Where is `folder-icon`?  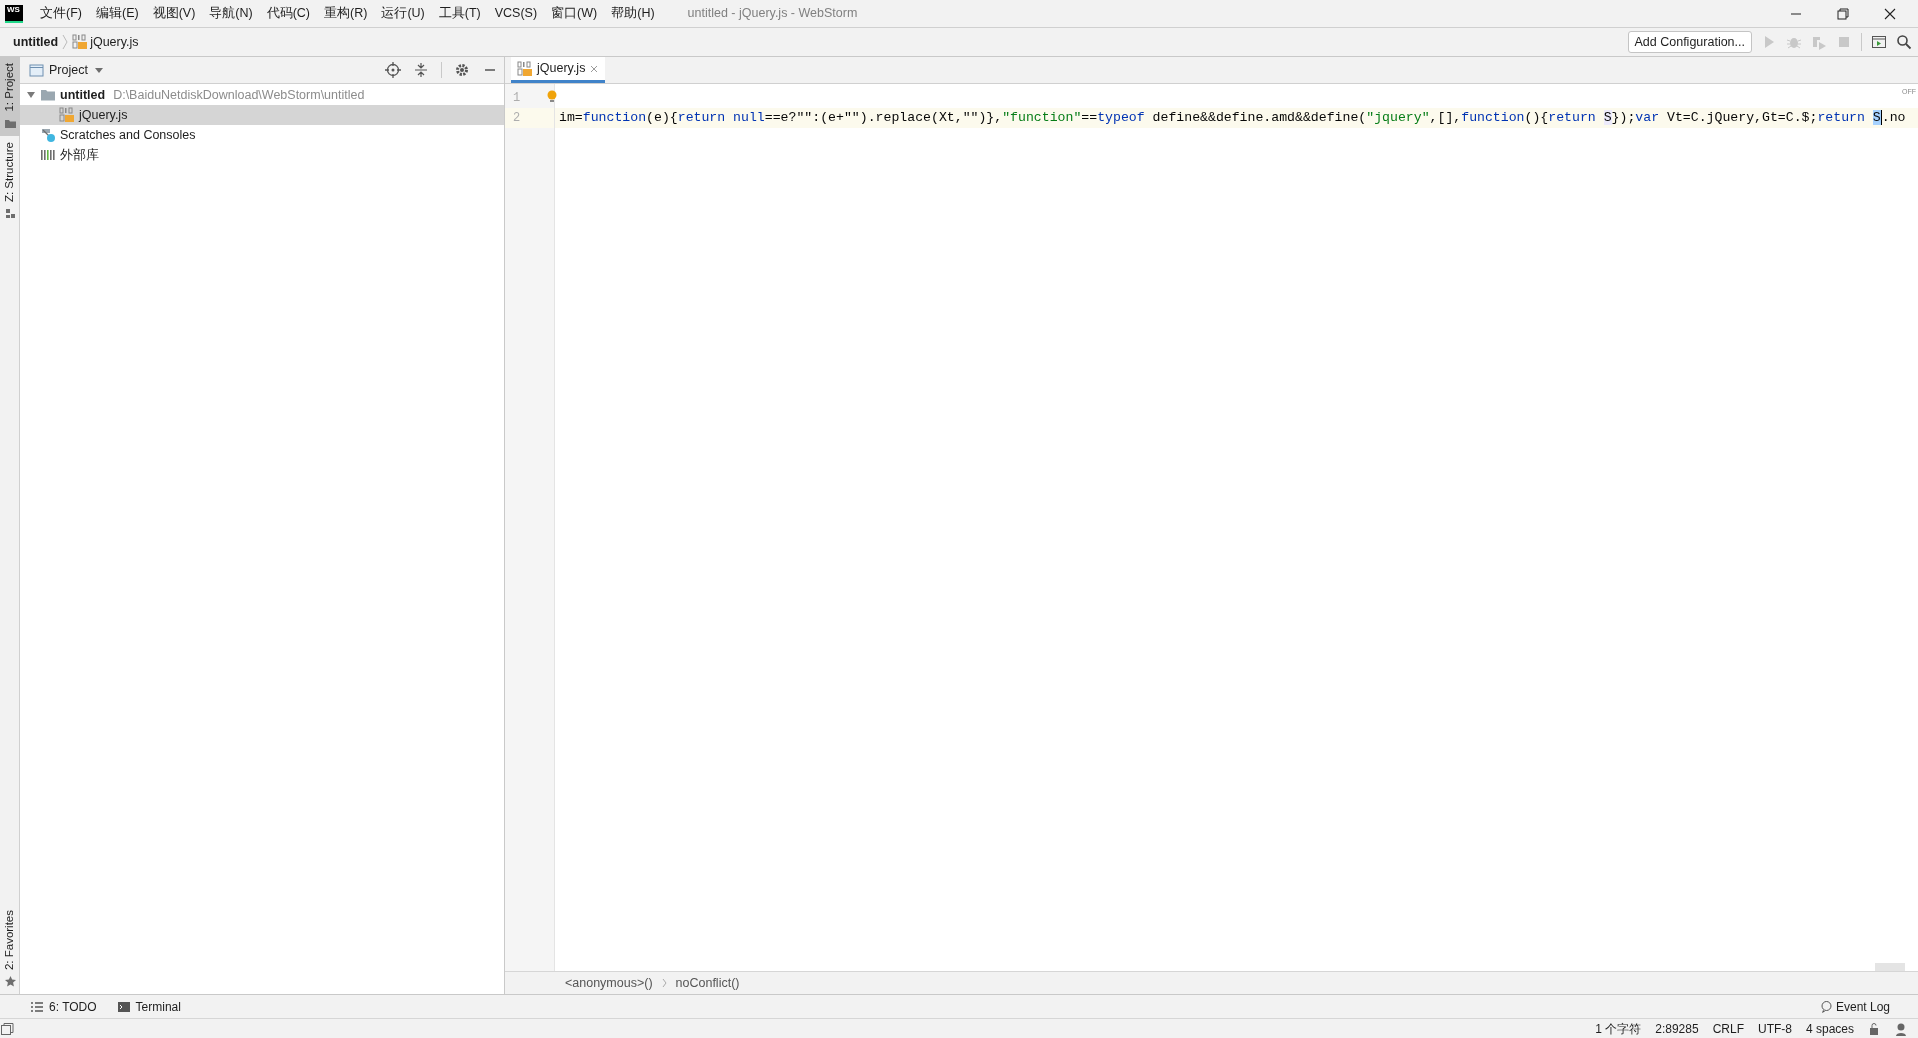
folder-icon is located at coordinates (48, 95).